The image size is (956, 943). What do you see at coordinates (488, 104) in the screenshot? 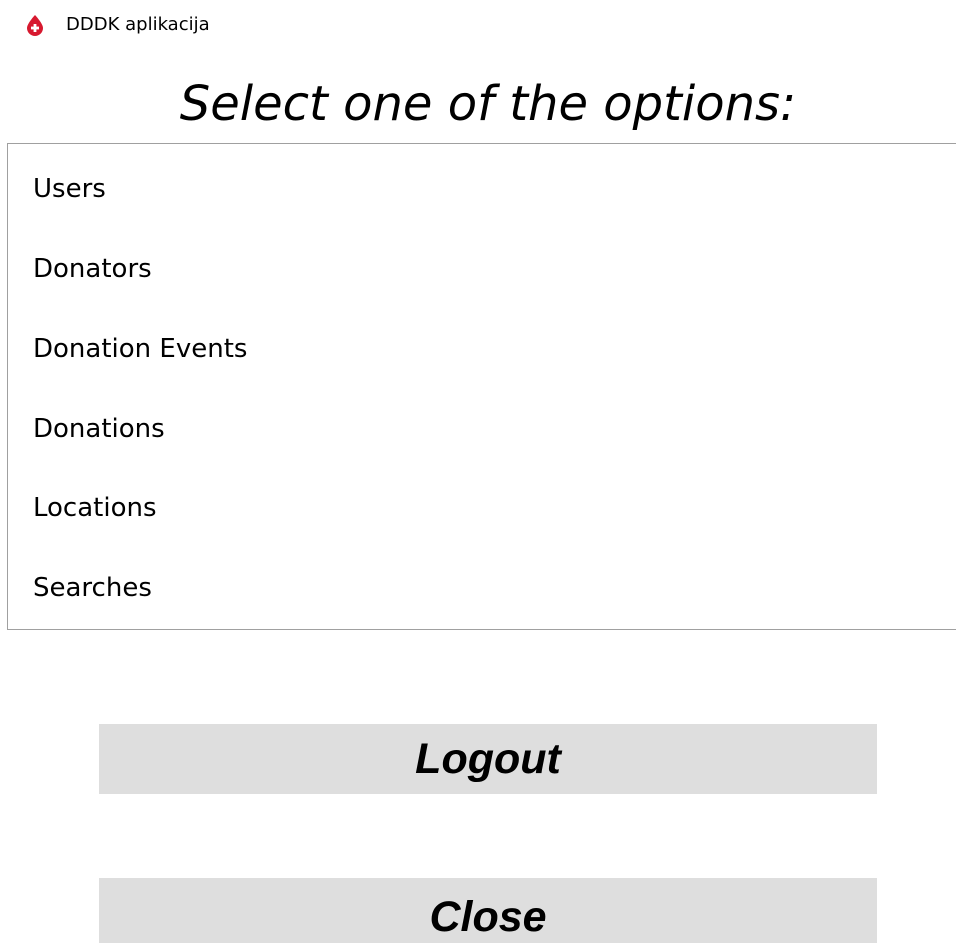
I see `page-heading: Select one of the options:` at bounding box center [488, 104].